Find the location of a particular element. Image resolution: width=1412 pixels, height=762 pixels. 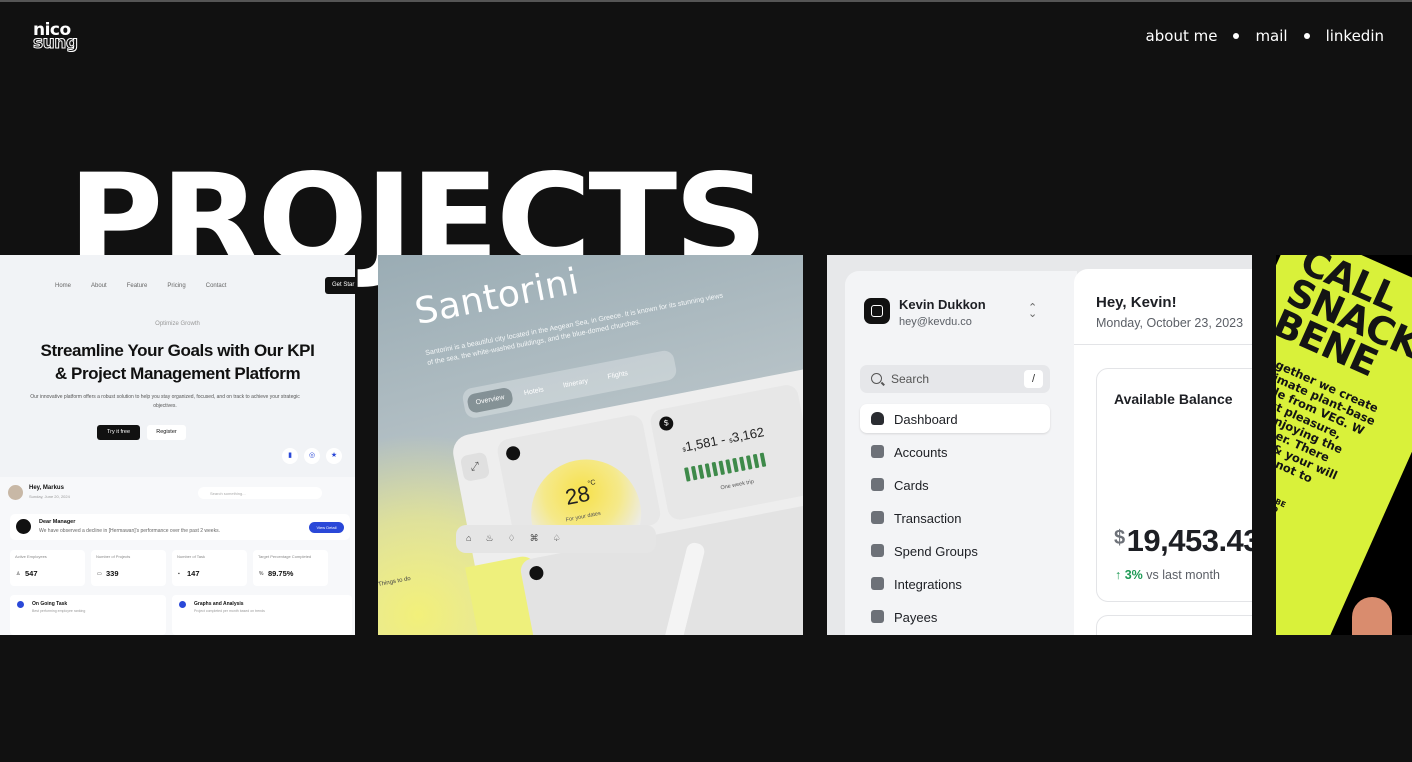

balance-currency: $ is located at coordinates (1119, 538).